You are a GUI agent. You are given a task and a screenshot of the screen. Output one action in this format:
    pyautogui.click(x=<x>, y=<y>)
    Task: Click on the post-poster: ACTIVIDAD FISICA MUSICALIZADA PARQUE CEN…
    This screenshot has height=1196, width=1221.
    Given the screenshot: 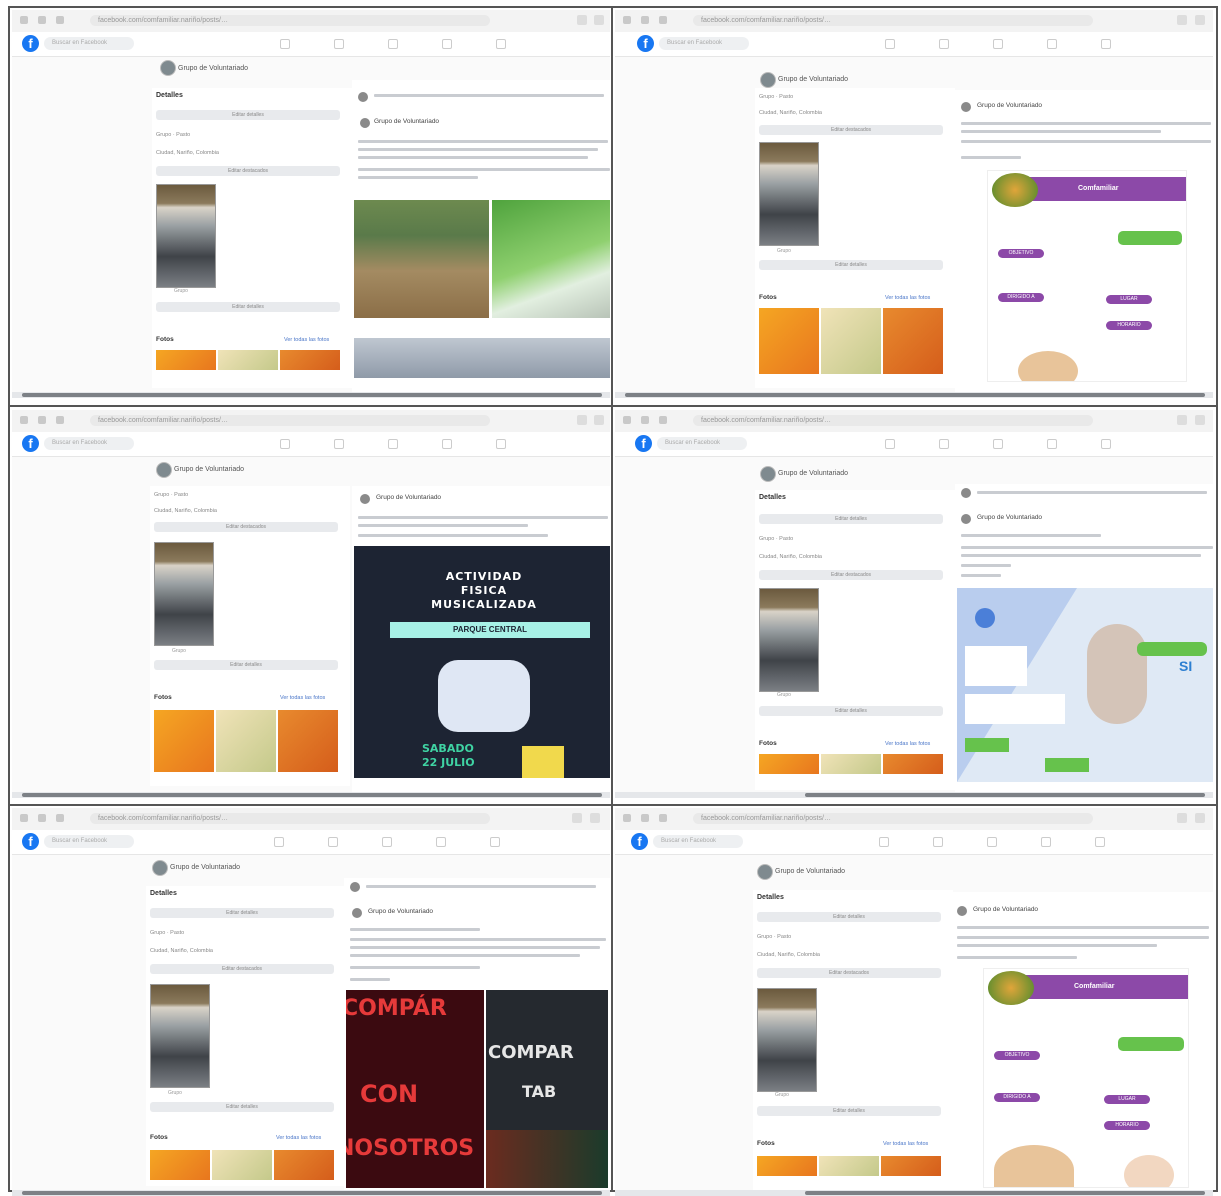 What is the action you would take?
    pyautogui.click(x=482, y=662)
    